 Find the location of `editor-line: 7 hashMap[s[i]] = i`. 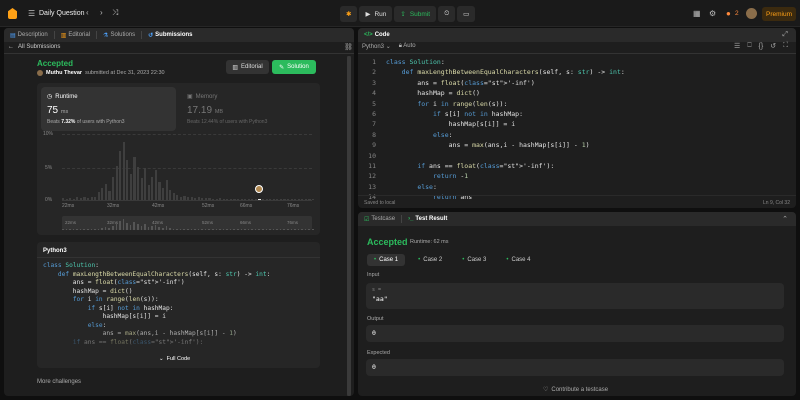

editor-line: 7 hashMap[s[i]] = i is located at coordinates (493, 124).